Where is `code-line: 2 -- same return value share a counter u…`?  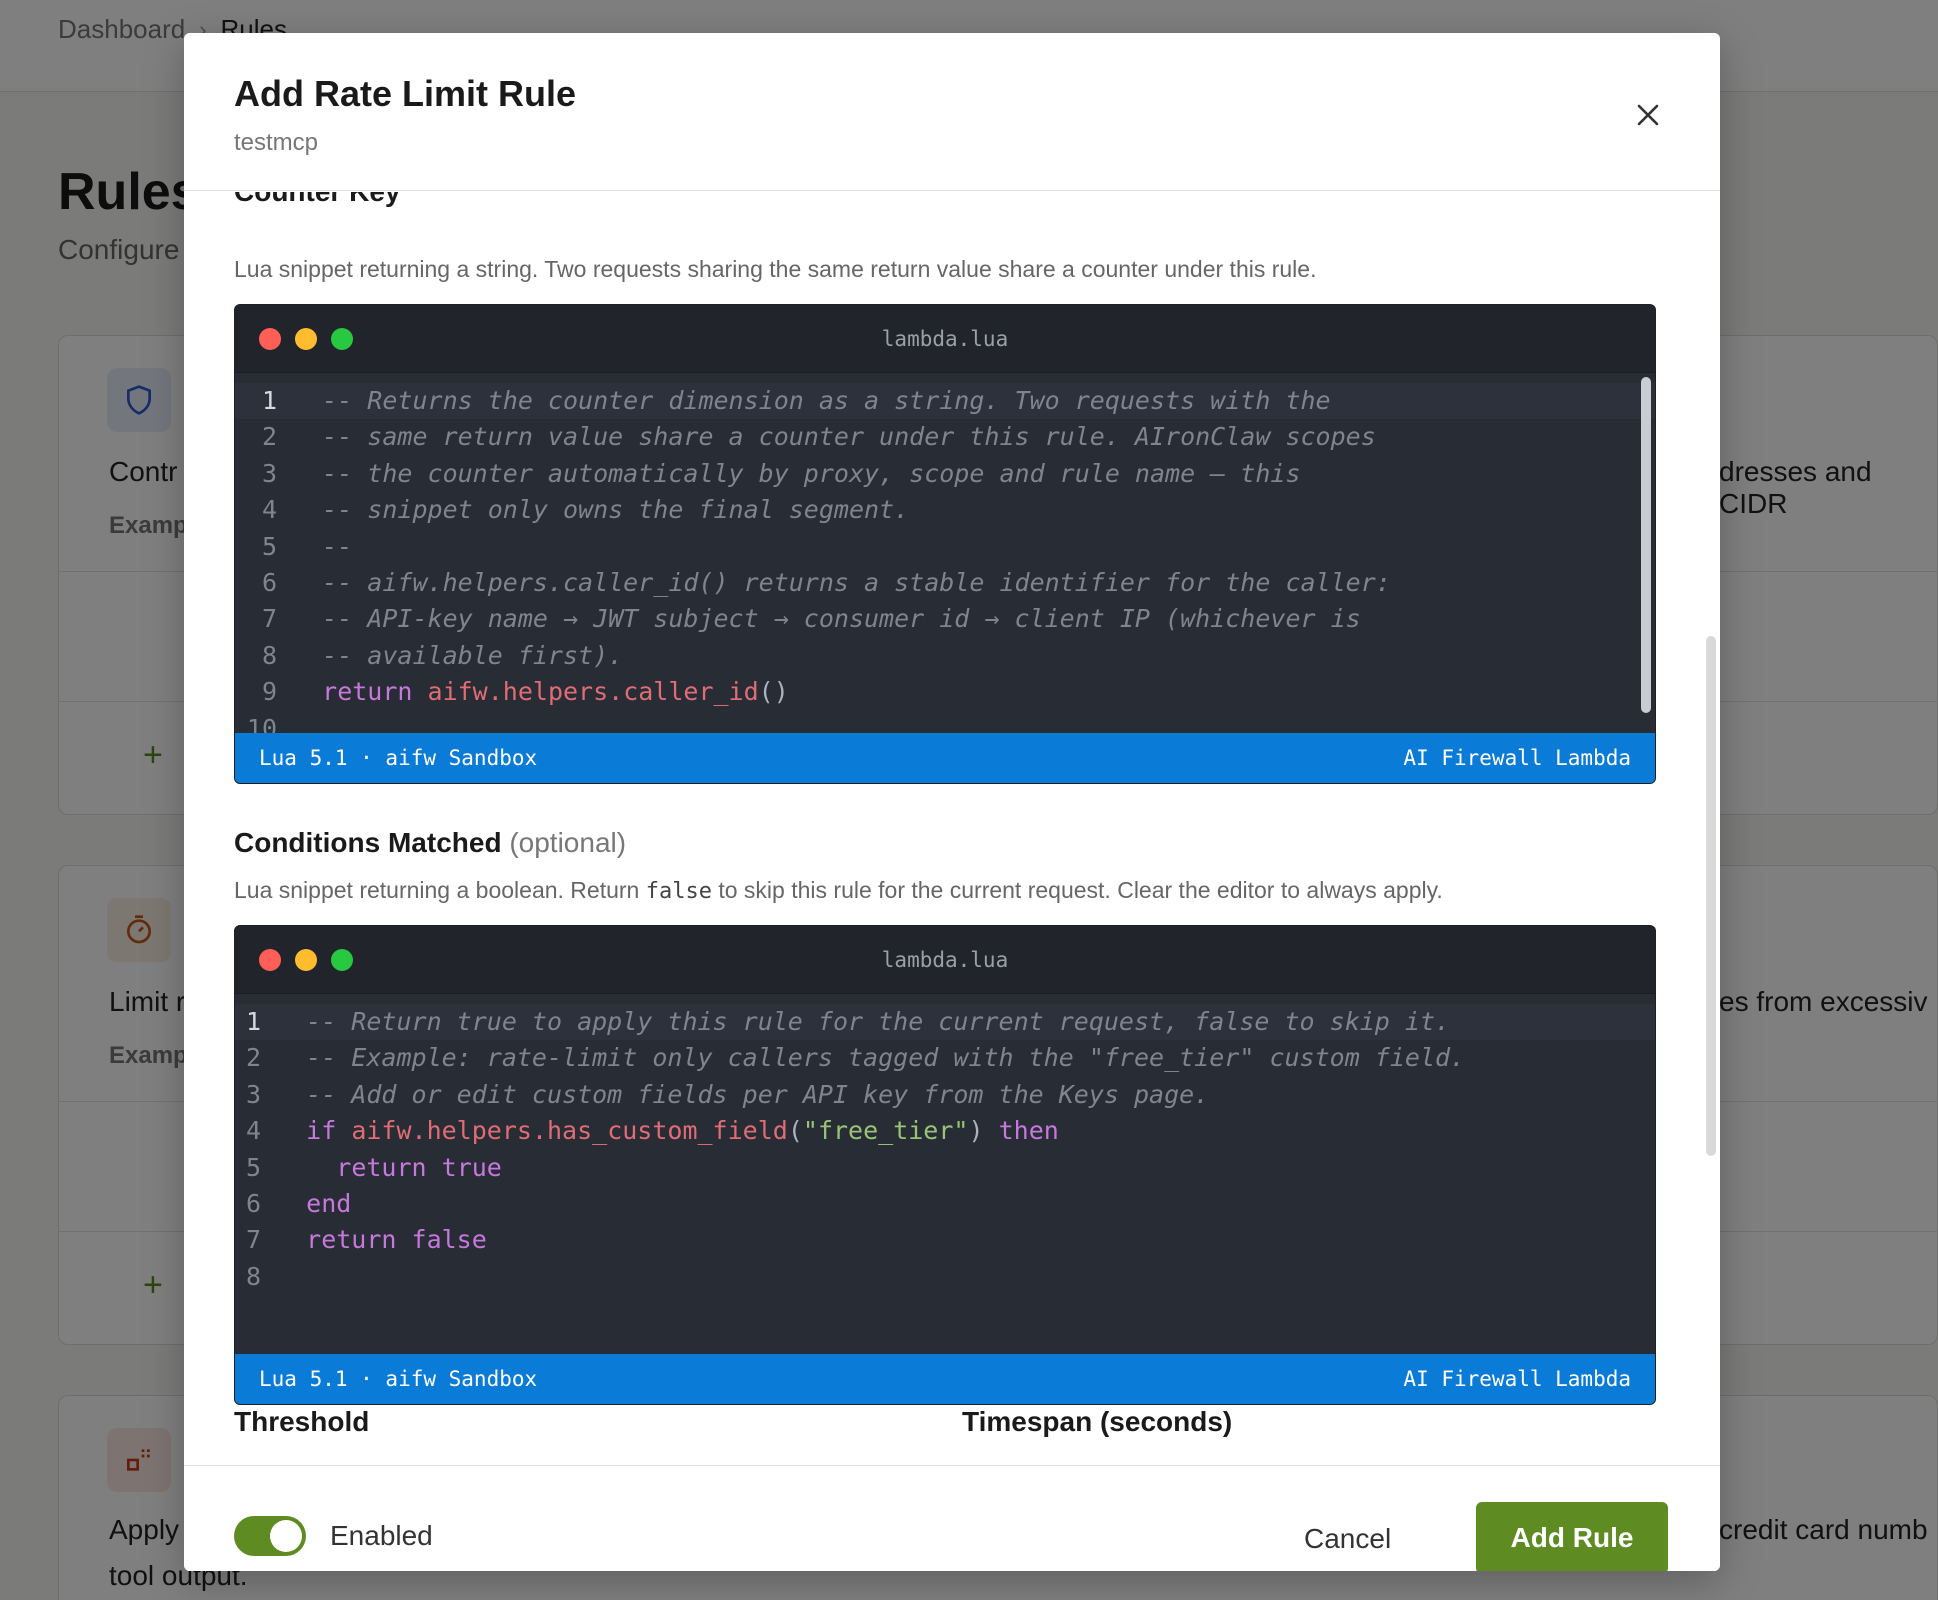 code-line: 2 -- same return value share a counter u… is located at coordinates (818, 437).